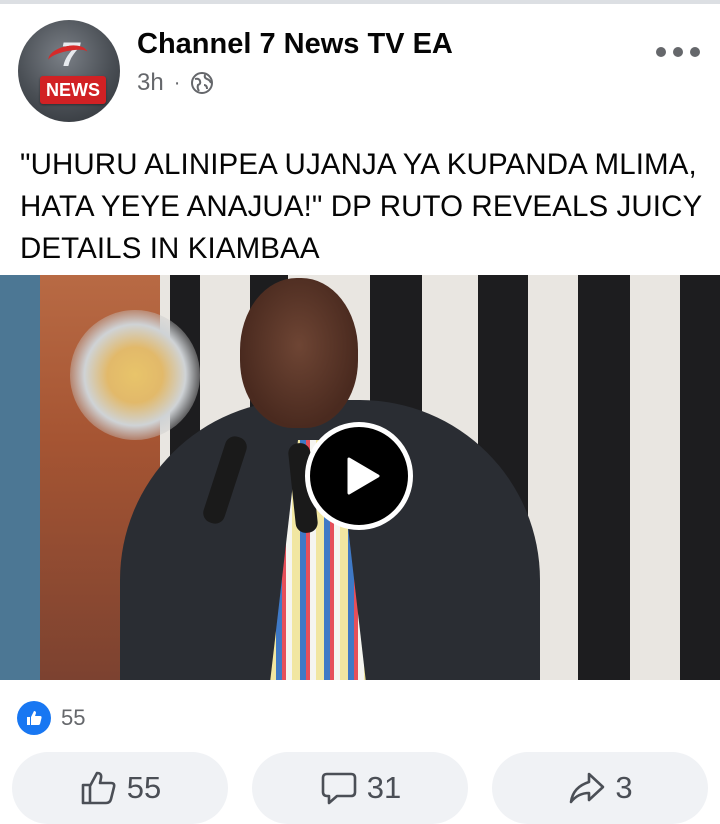 Image resolution: width=720 pixels, height=824 pixels. I want to click on page-name-link: Channel 7 News TV EA, so click(295, 44).